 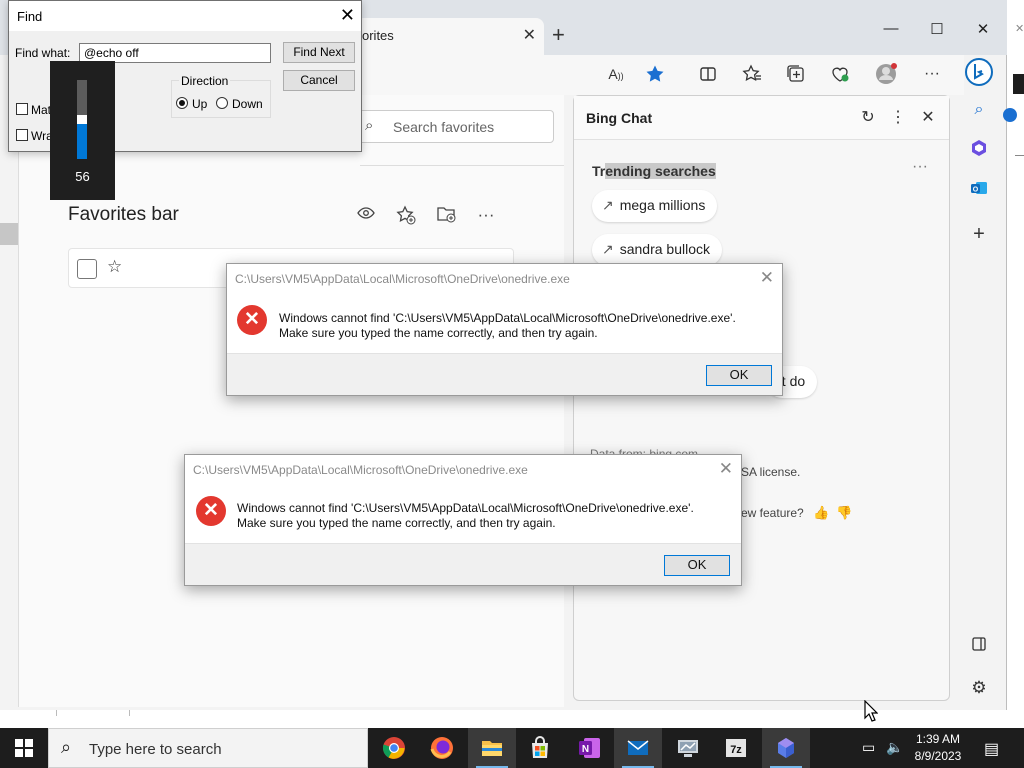 I want to click on more-vertical-icon: ⋮, so click(x=898, y=117).